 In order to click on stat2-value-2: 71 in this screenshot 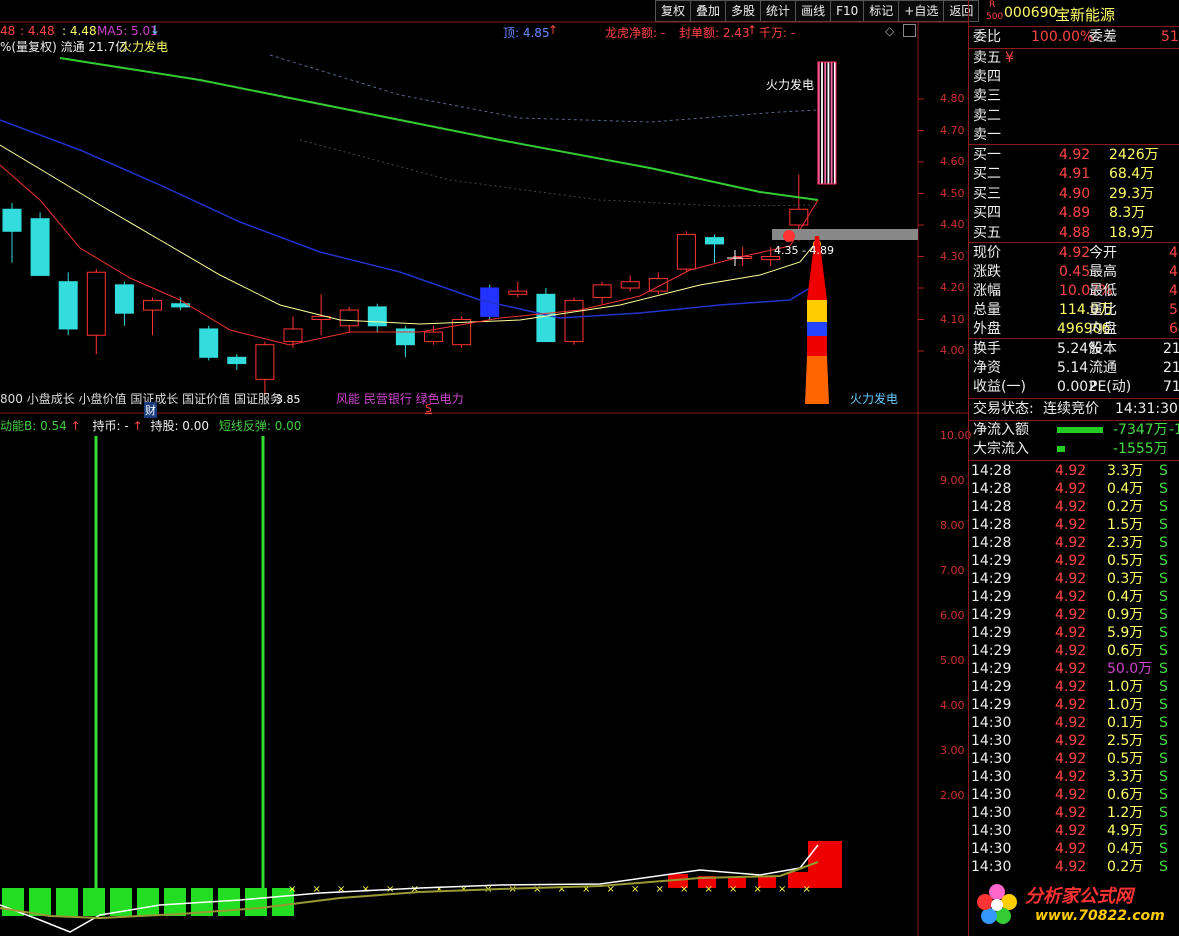, I will do `click(1171, 387)`.